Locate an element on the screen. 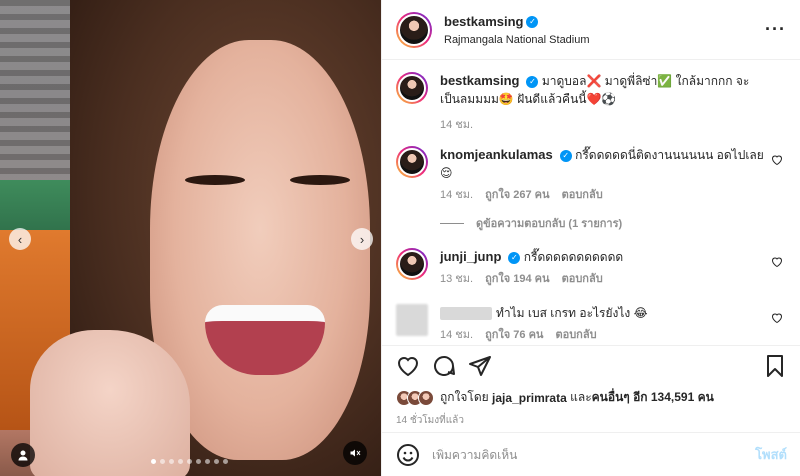 The width and height of the screenshot is (800, 476). liked-by-user: jaja_primrata is located at coordinates (529, 398).